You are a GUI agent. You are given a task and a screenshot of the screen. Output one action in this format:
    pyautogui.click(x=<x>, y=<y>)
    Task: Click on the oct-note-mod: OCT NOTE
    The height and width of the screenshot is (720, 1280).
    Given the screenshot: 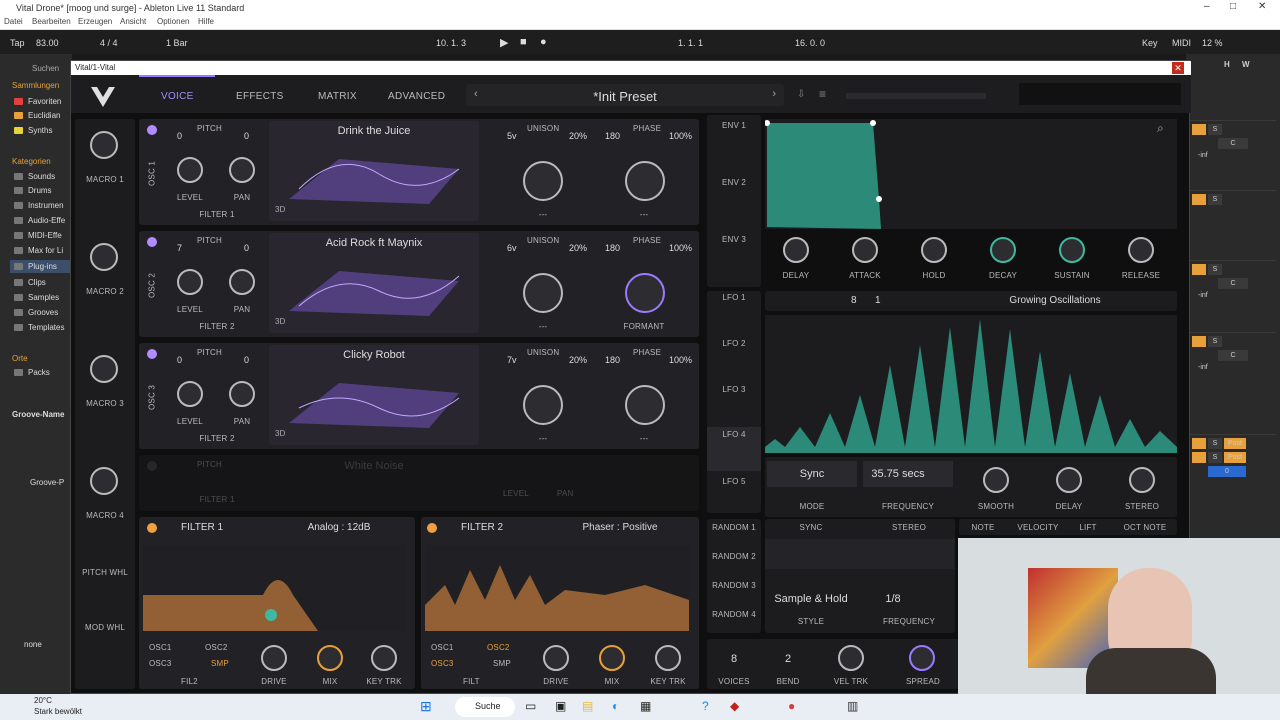 What is the action you would take?
    pyautogui.click(x=1145, y=527)
    